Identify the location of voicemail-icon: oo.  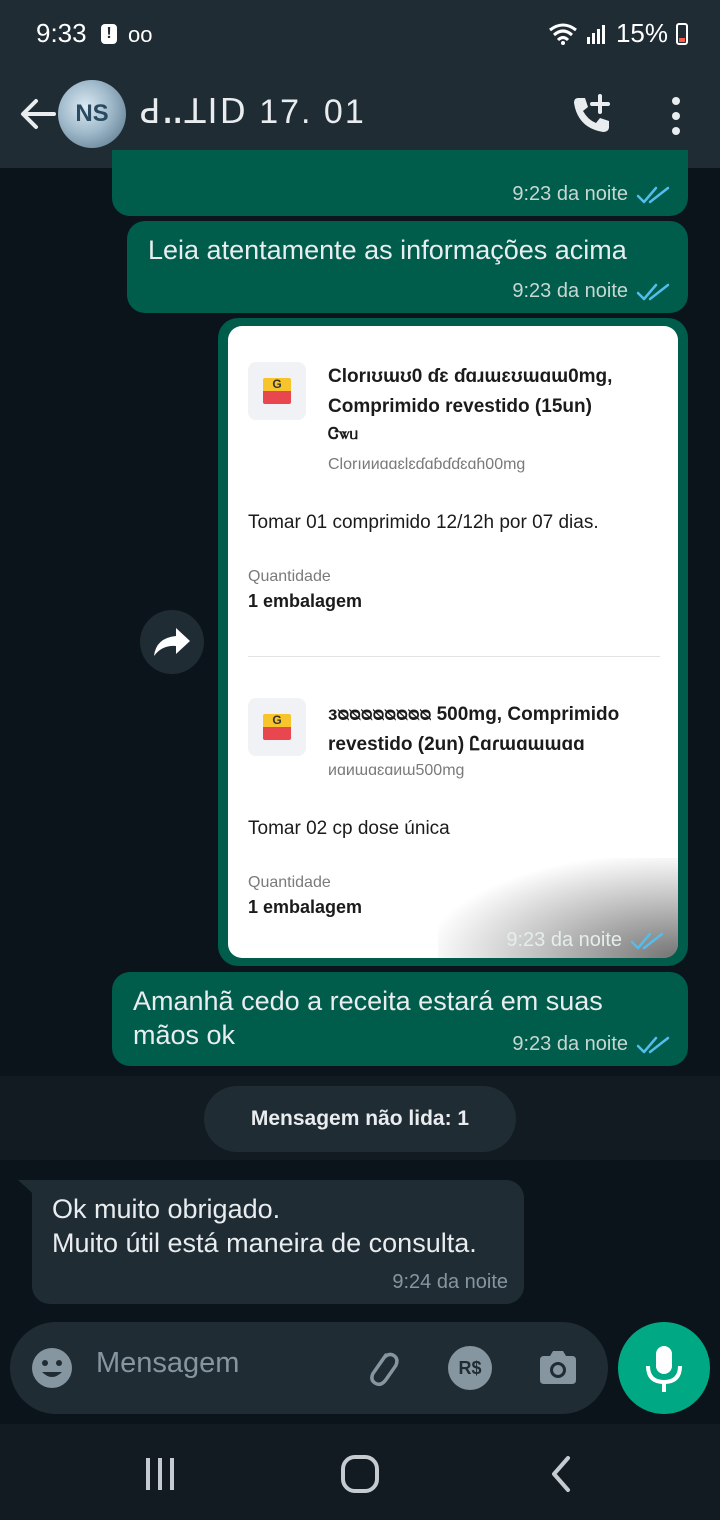
(140, 34).